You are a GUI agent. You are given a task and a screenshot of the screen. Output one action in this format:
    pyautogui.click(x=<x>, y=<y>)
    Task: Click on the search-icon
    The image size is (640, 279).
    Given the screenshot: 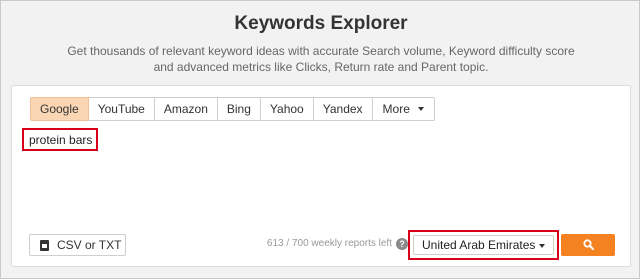 What is the action you would take?
    pyautogui.click(x=588, y=244)
    